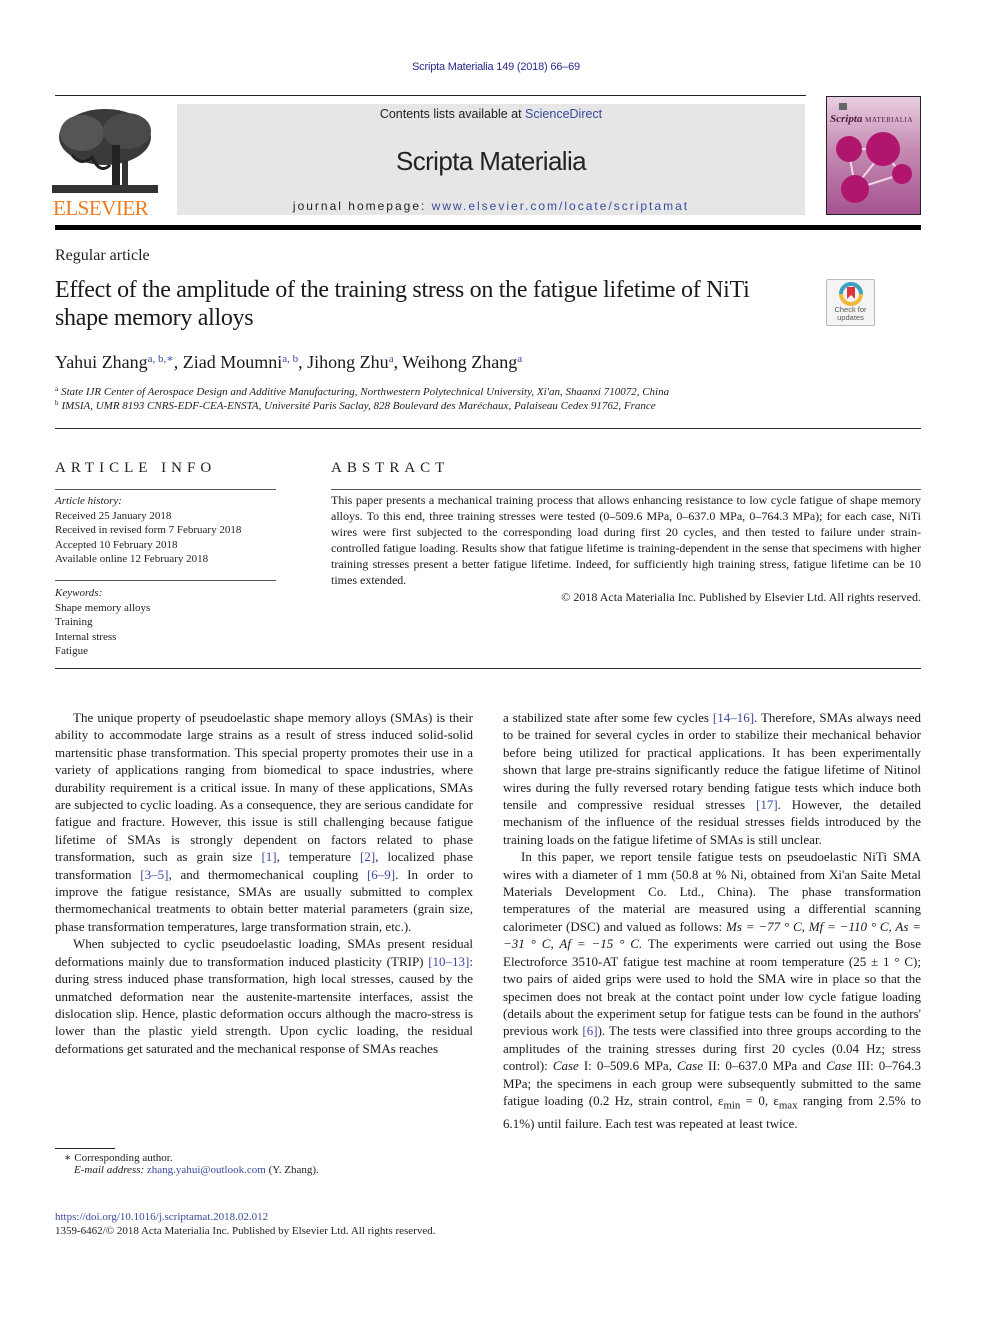 The image size is (992, 1323). I want to click on citation-link: [6], so click(589, 1030).